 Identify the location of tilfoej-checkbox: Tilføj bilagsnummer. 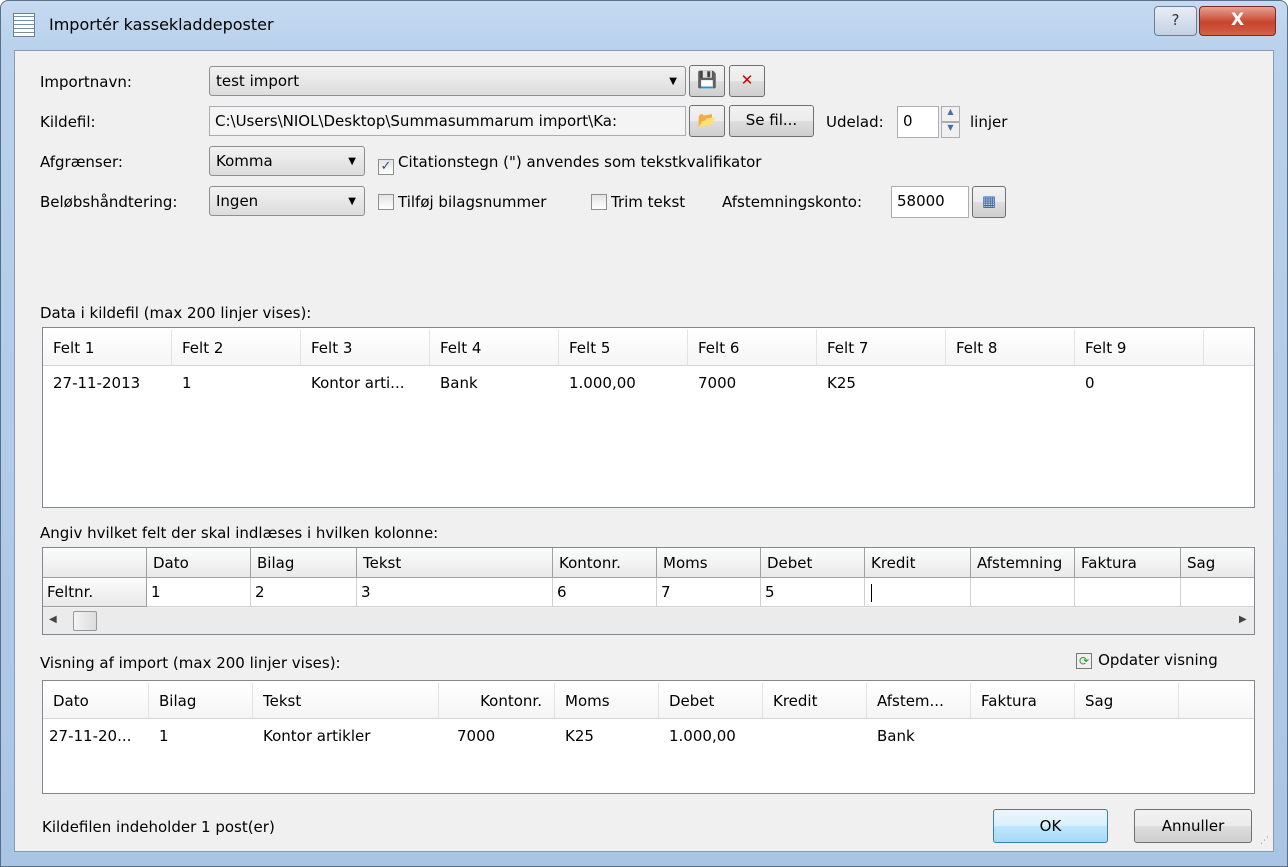
(462, 202).